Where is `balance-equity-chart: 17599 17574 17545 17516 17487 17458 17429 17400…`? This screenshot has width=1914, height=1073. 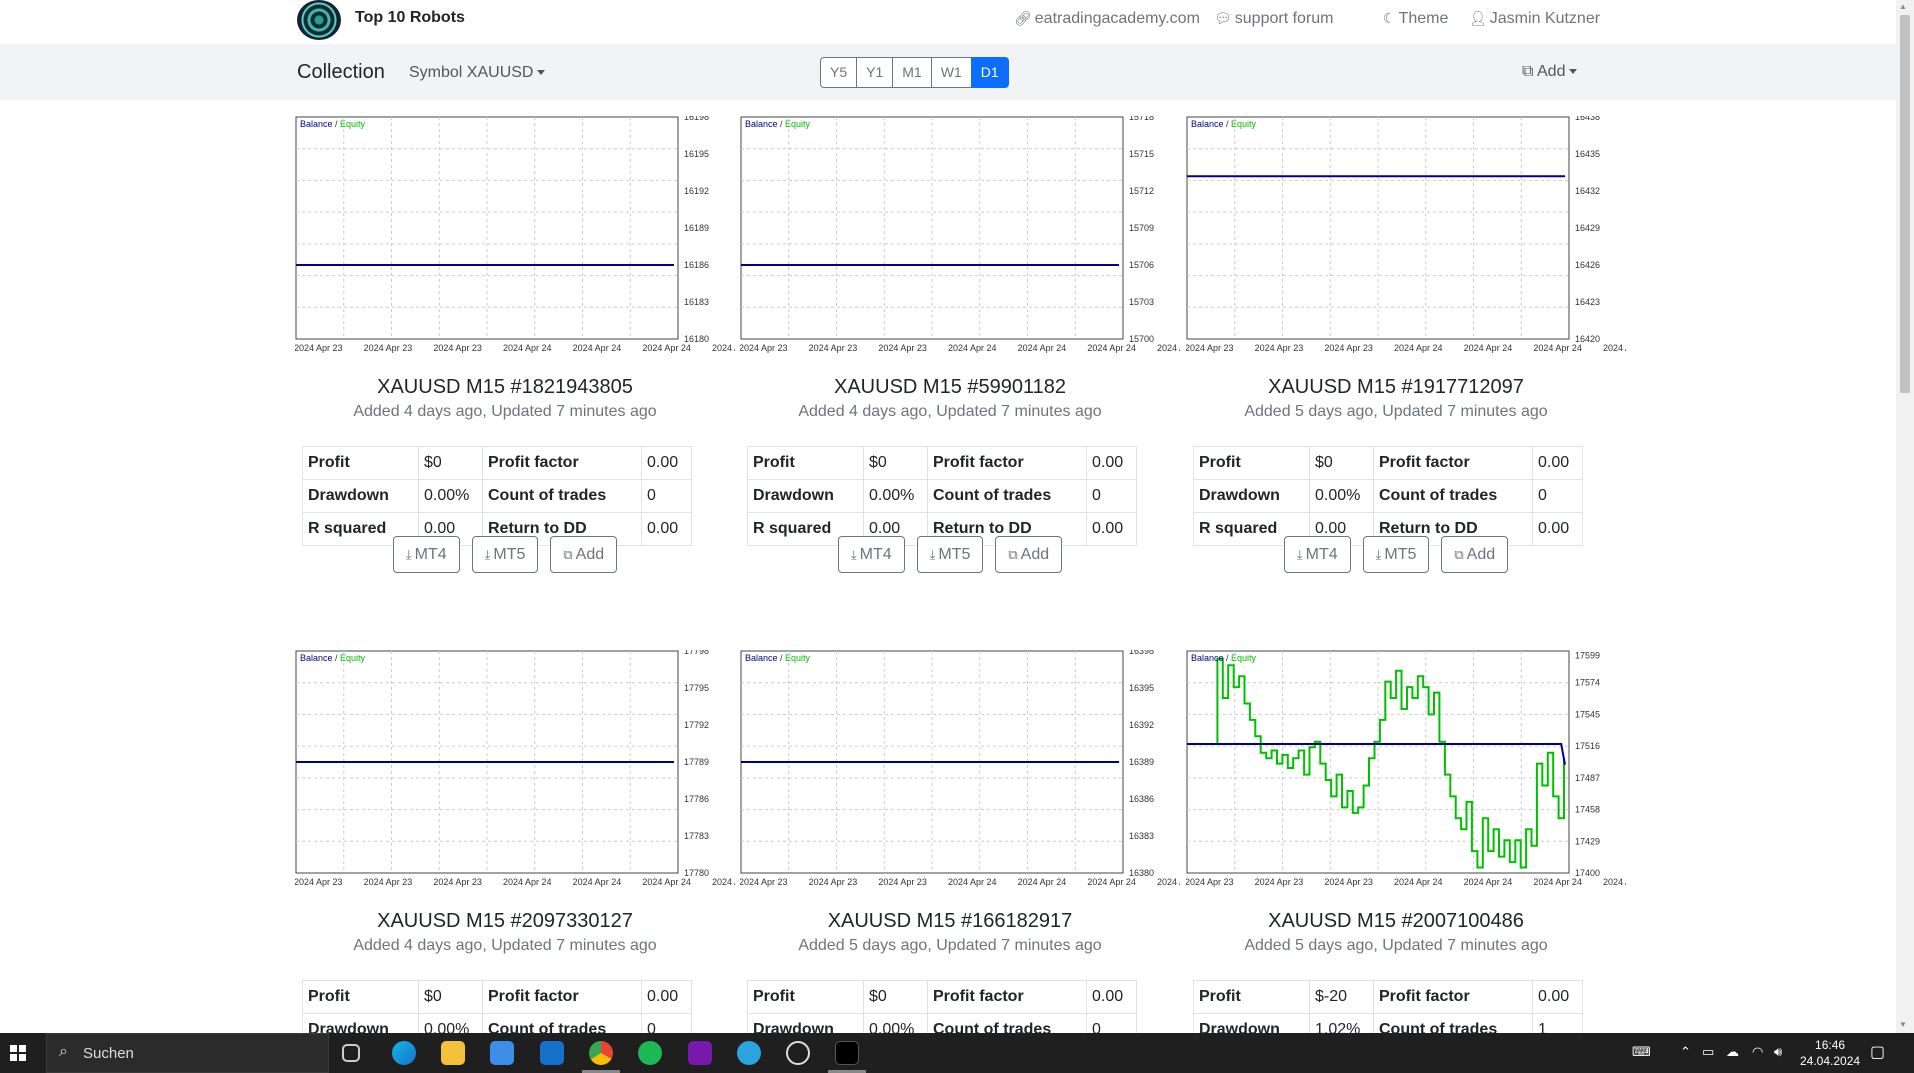
balance-equity-chart: 17599 17574 17545 17516 17487 17458 17429 17400… is located at coordinates (1406, 770).